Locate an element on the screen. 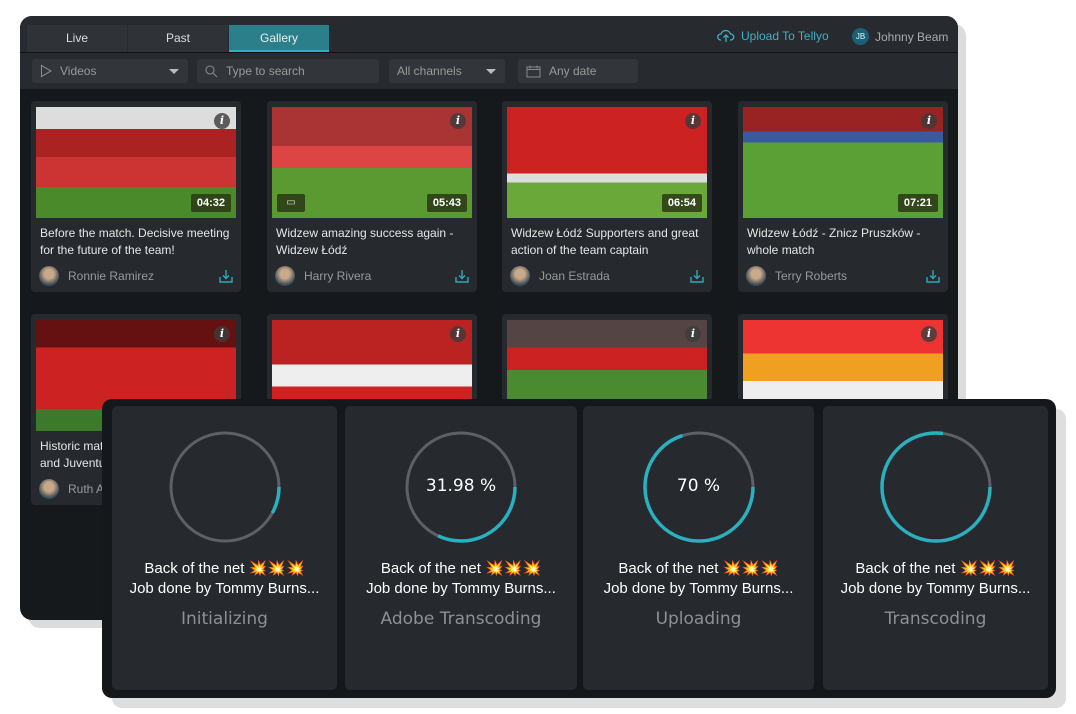 The width and height of the screenshot is (1076, 714). play-icon is located at coordinates (46, 71).